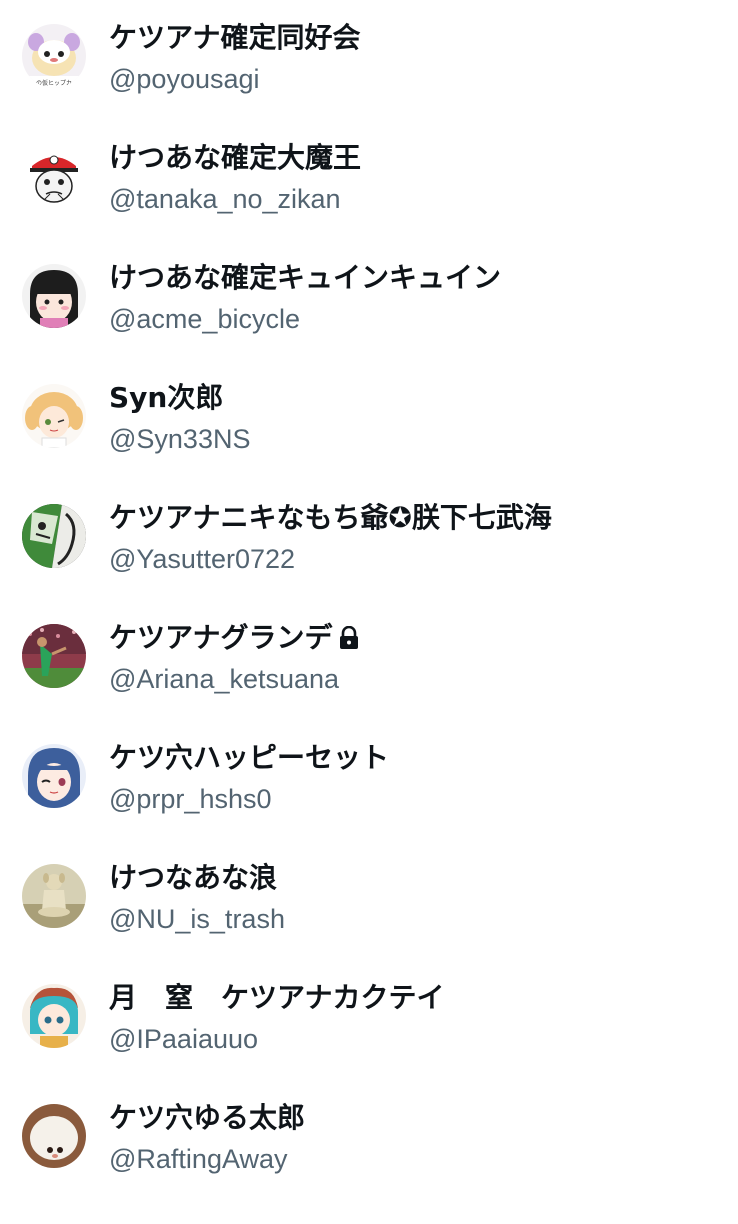 The width and height of the screenshot is (738, 1224). What do you see at coordinates (276, 998) in the screenshot?
I see `display-name: 月 窒 ケツアナカクテイ` at bounding box center [276, 998].